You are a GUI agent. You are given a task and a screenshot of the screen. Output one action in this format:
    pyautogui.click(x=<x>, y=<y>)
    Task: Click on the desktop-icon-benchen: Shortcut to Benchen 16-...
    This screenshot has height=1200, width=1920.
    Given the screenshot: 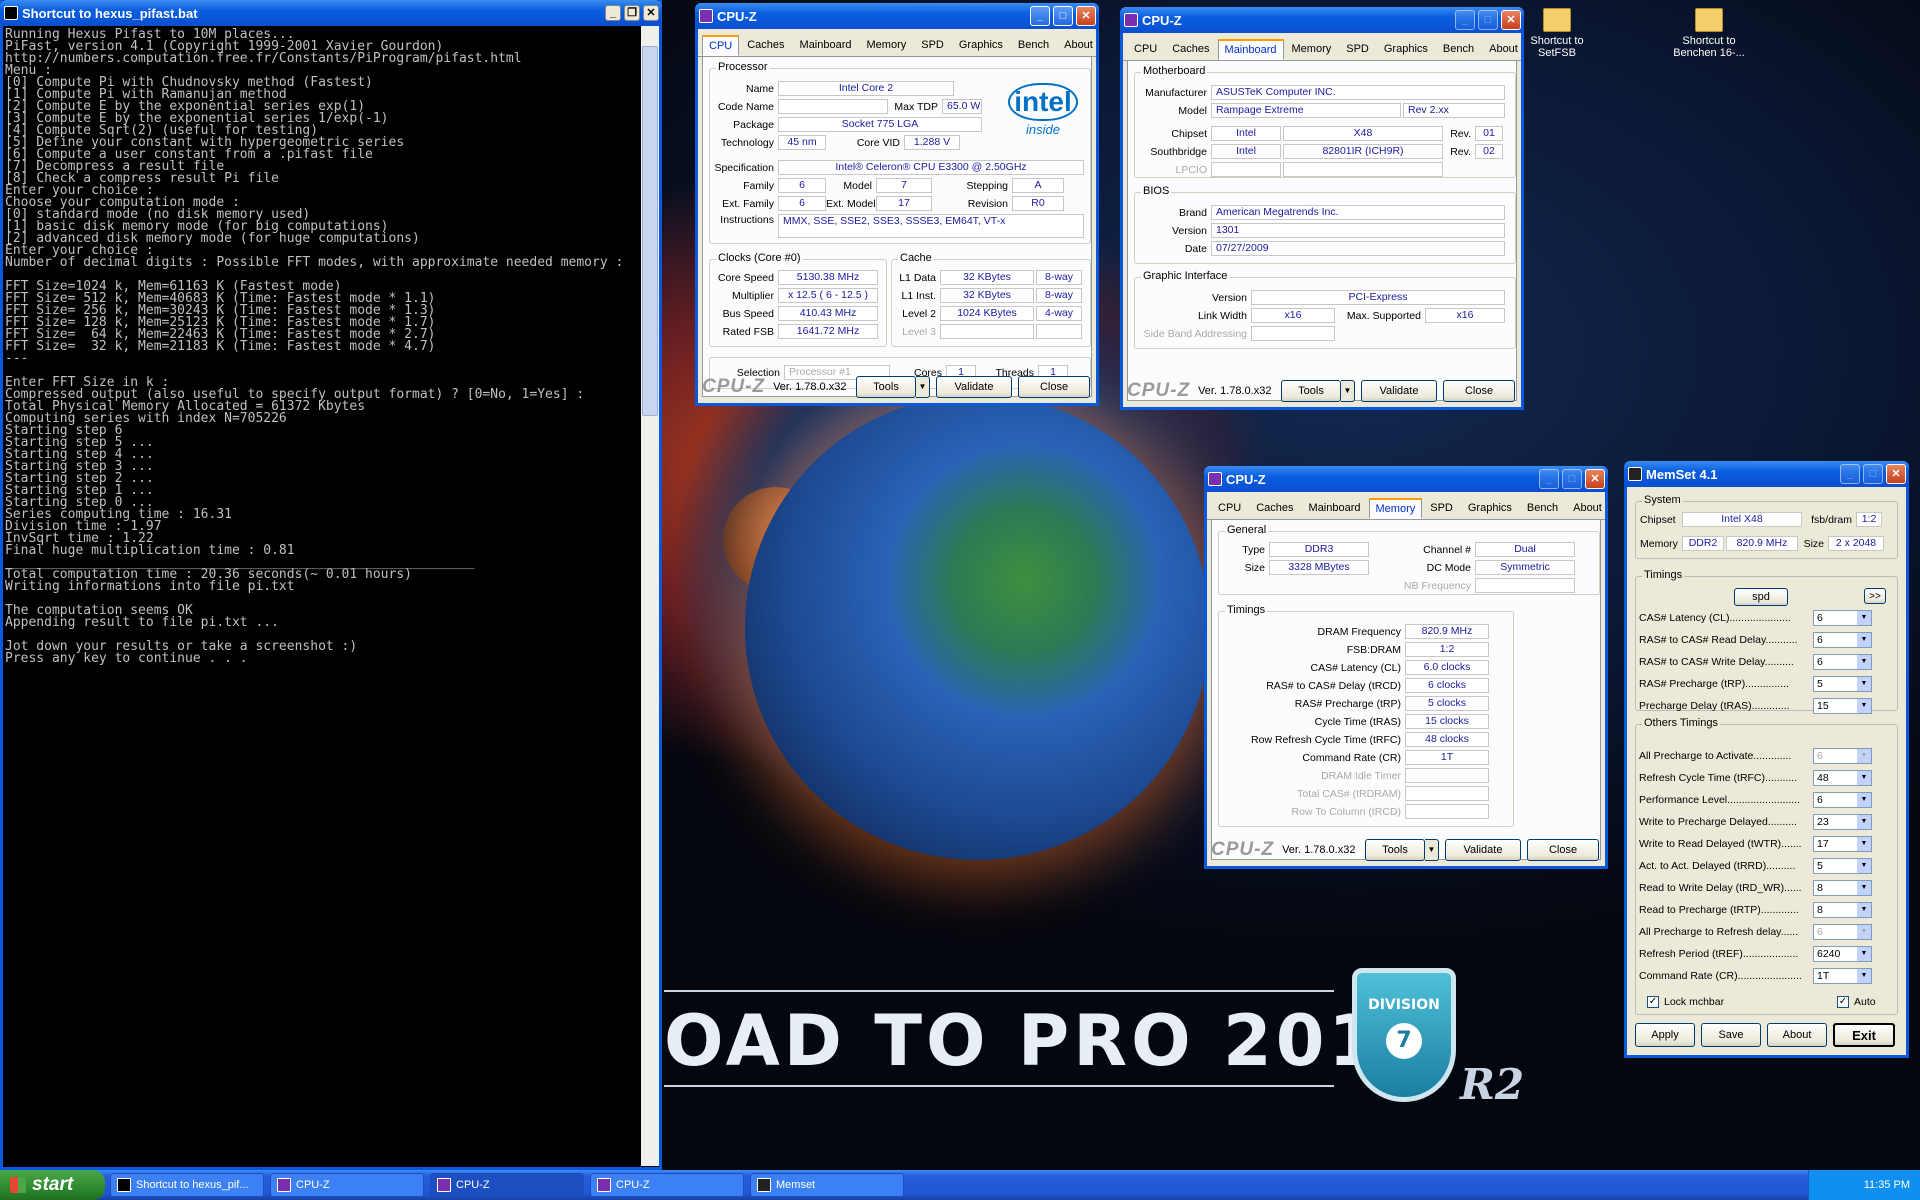 What is the action you would take?
    pyautogui.click(x=1709, y=33)
    